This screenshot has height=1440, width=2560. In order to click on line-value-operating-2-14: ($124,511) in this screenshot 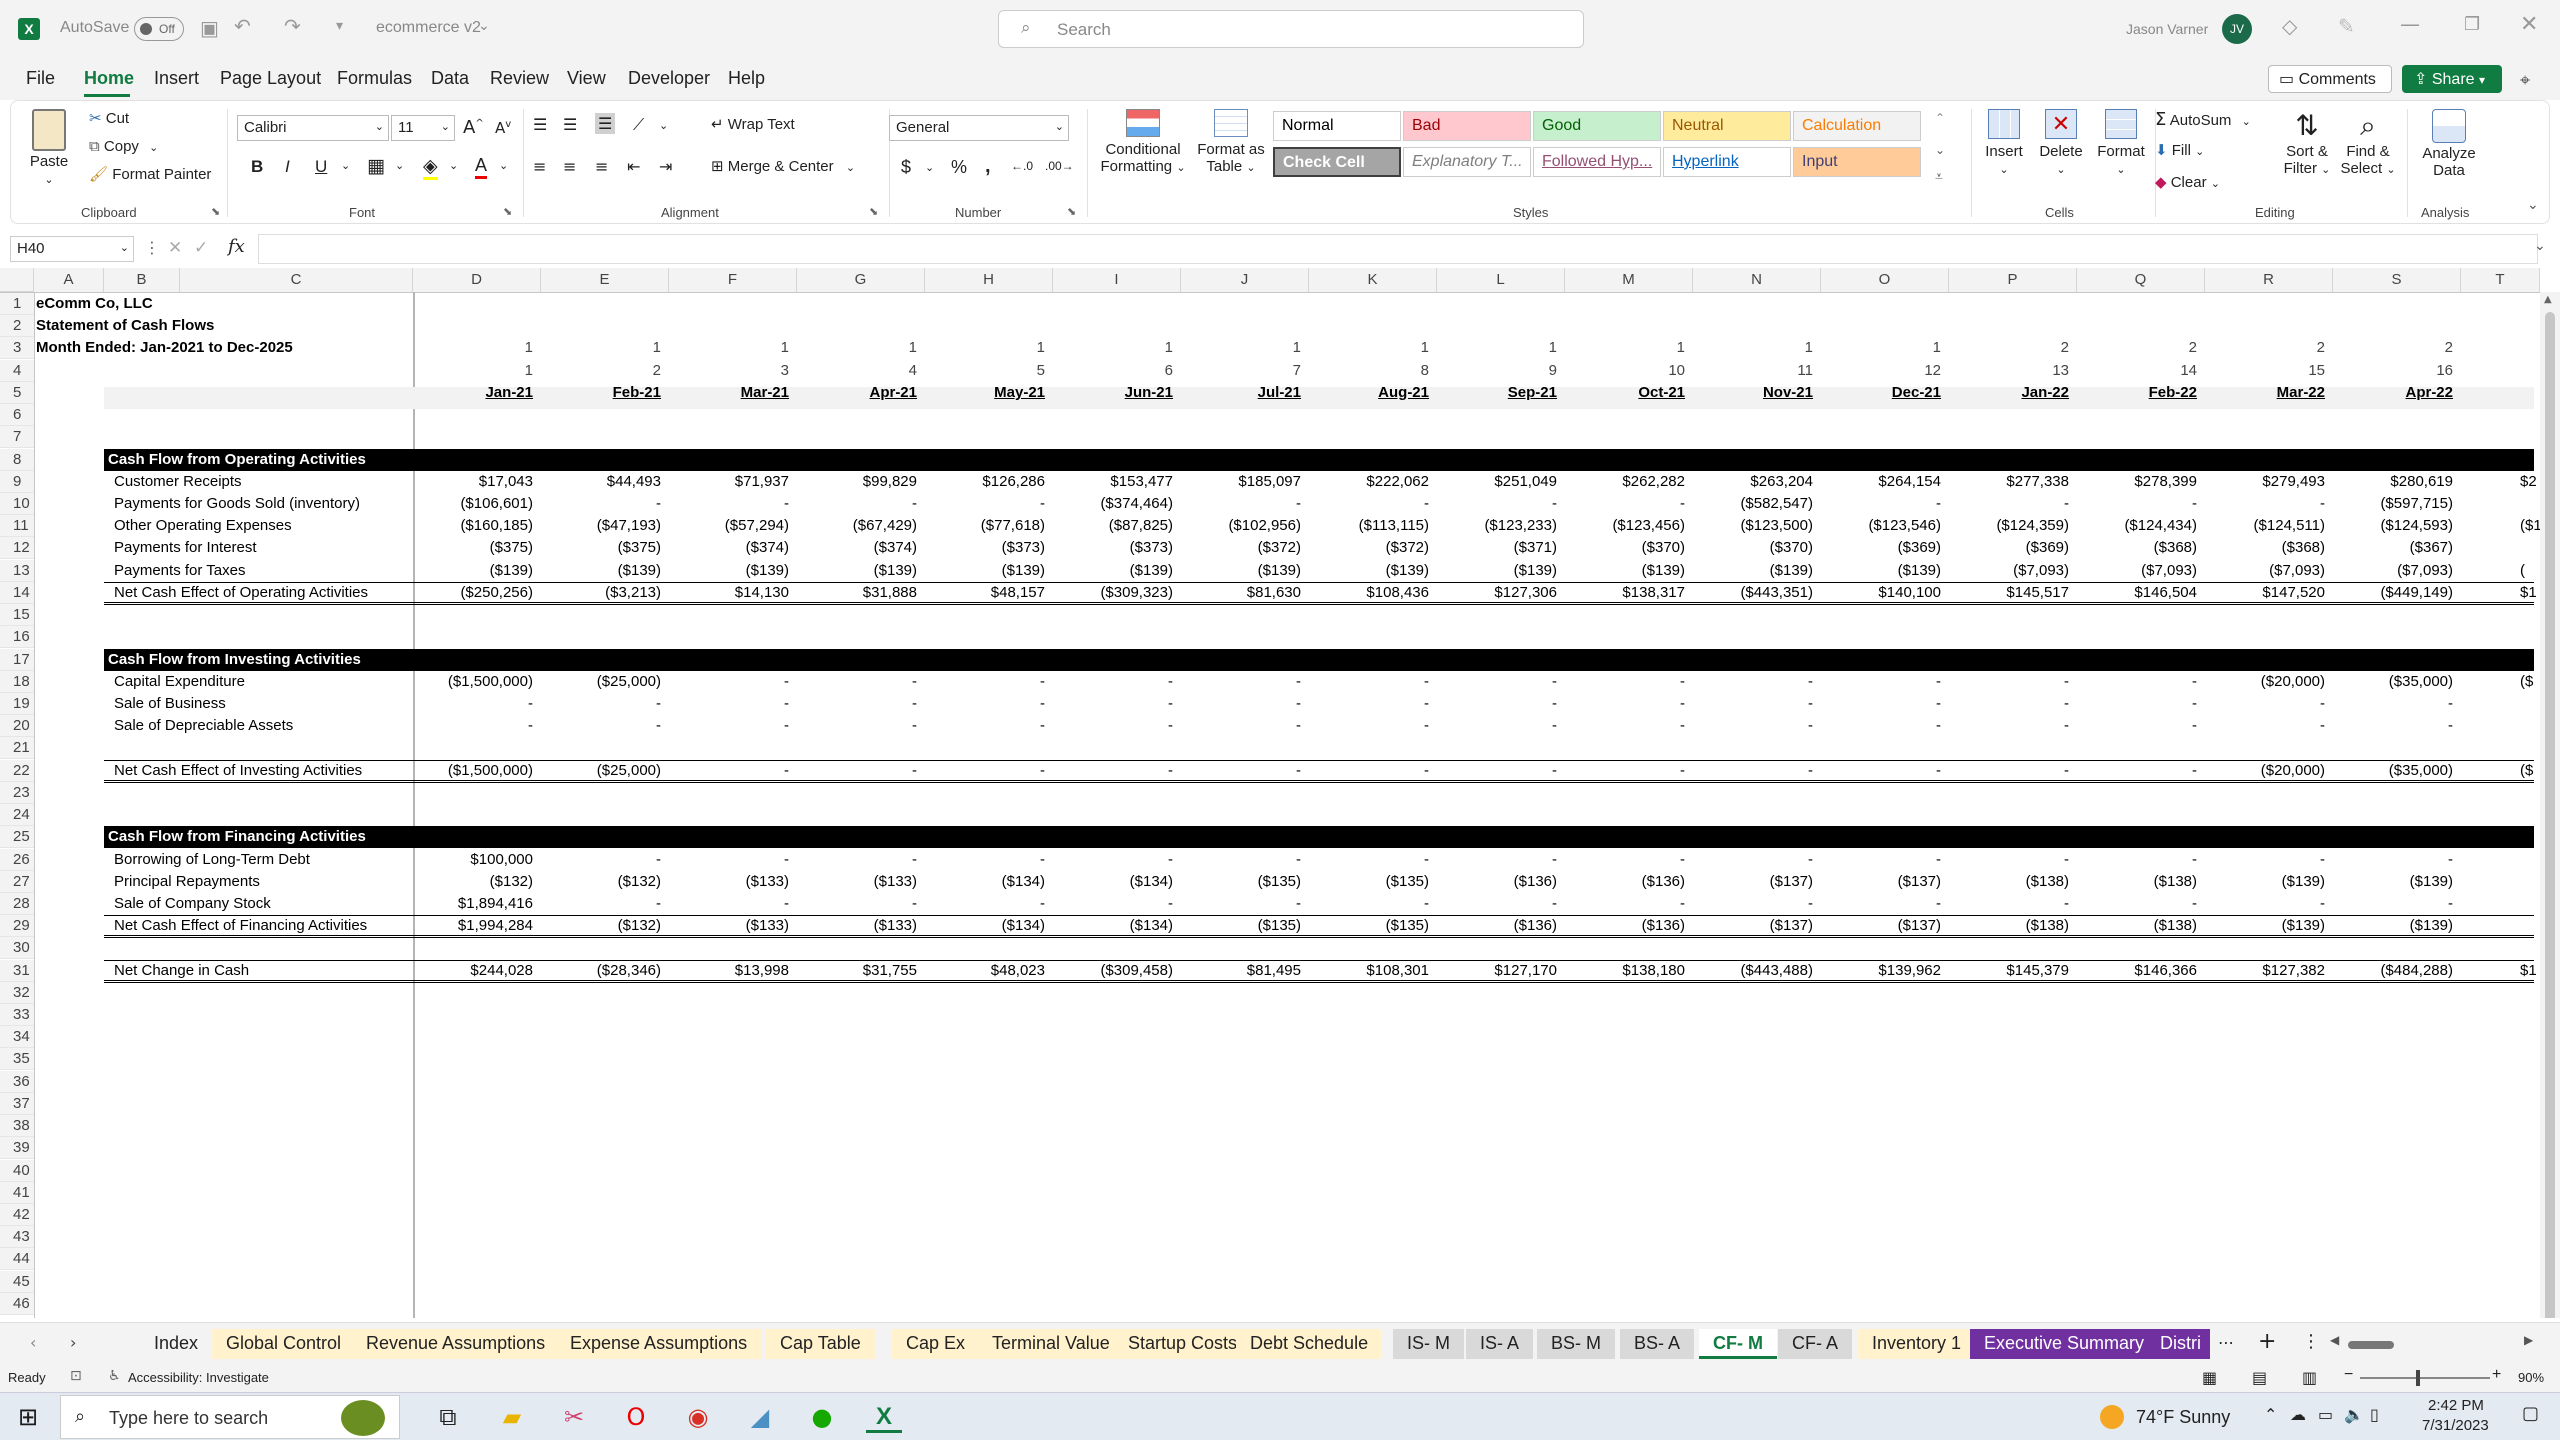, I will do `click(2260, 526)`.